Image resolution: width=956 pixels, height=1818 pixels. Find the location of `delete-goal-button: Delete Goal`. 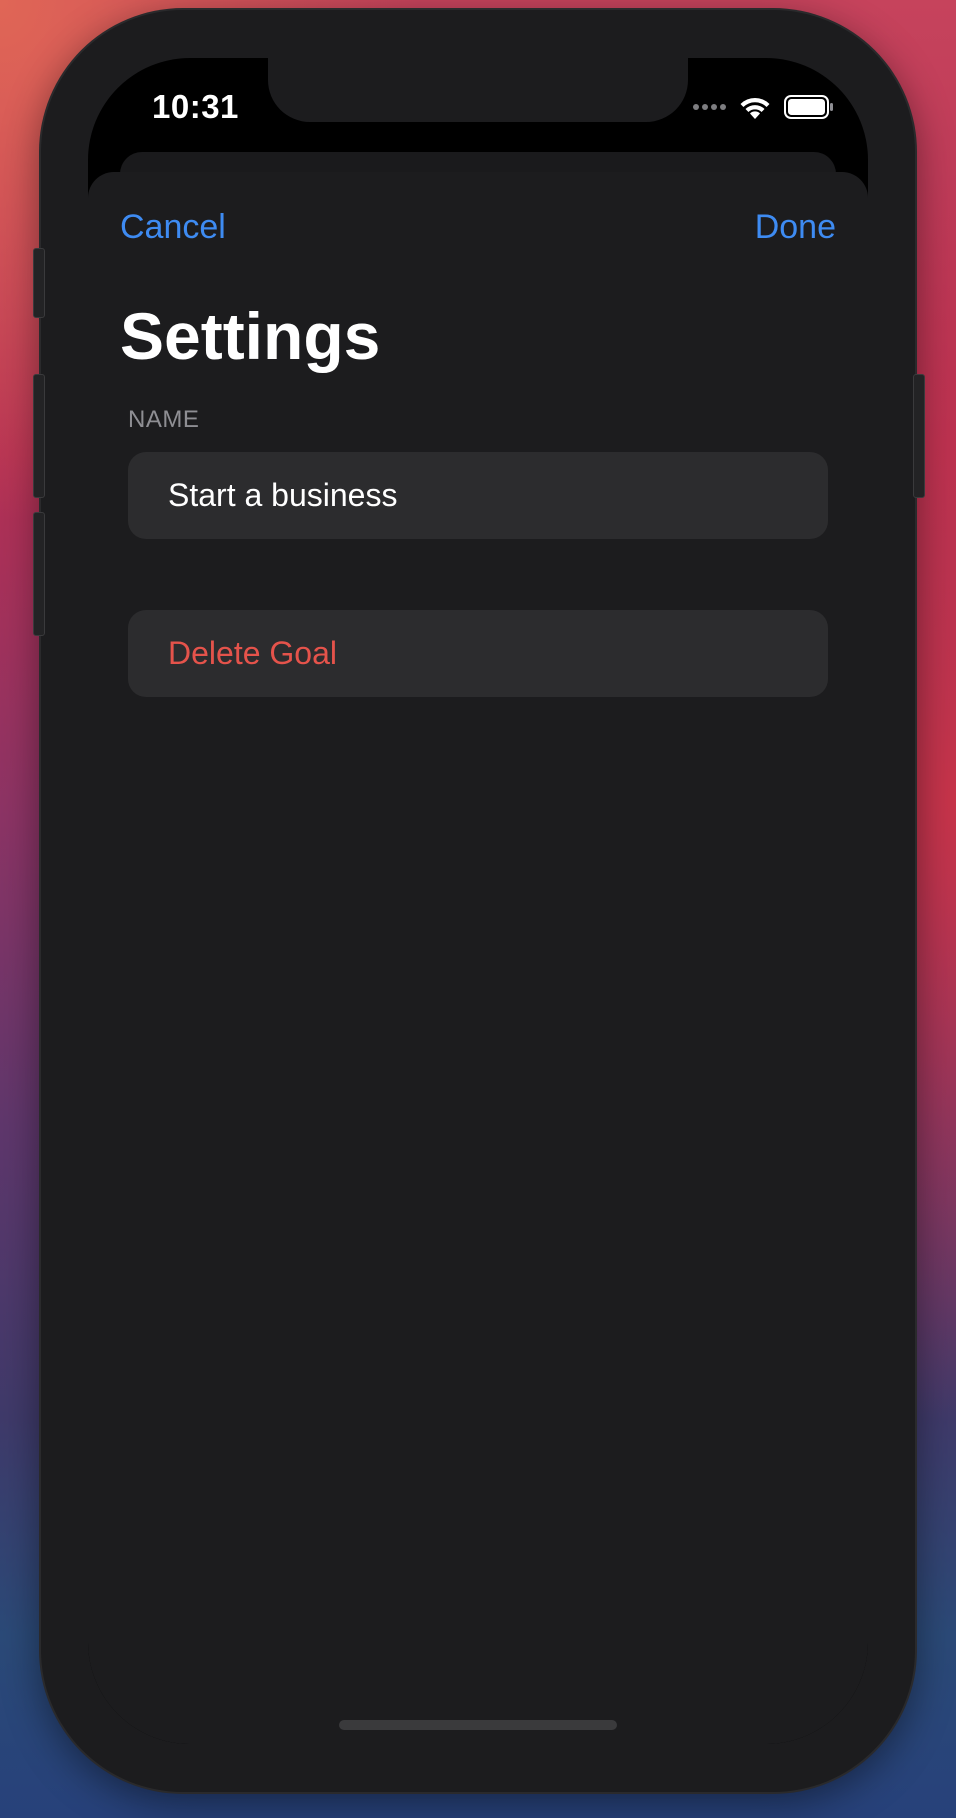

delete-goal-button: Delete Goal is located at coordinates (478, 653).